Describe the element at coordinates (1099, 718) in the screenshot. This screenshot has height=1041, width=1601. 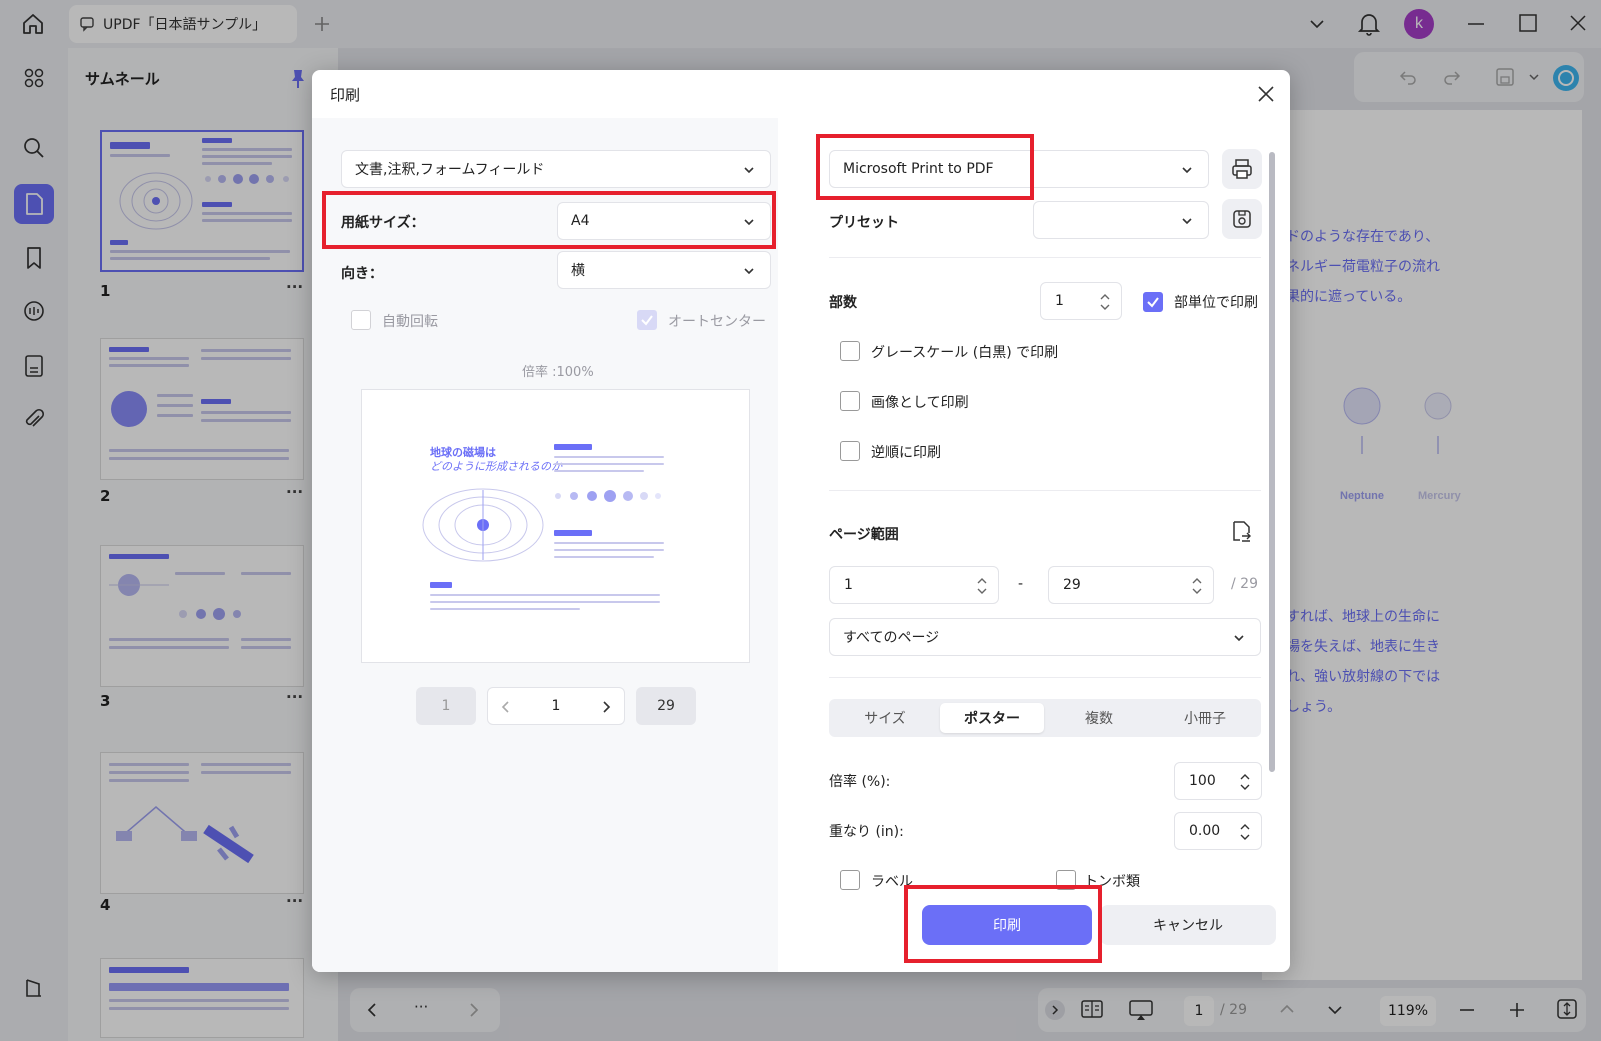
I see `tab-multiple: 複数` at that location.